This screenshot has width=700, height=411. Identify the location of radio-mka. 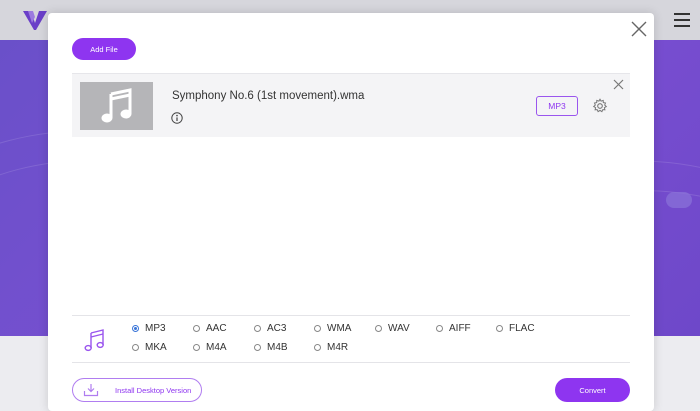
(135, 347).